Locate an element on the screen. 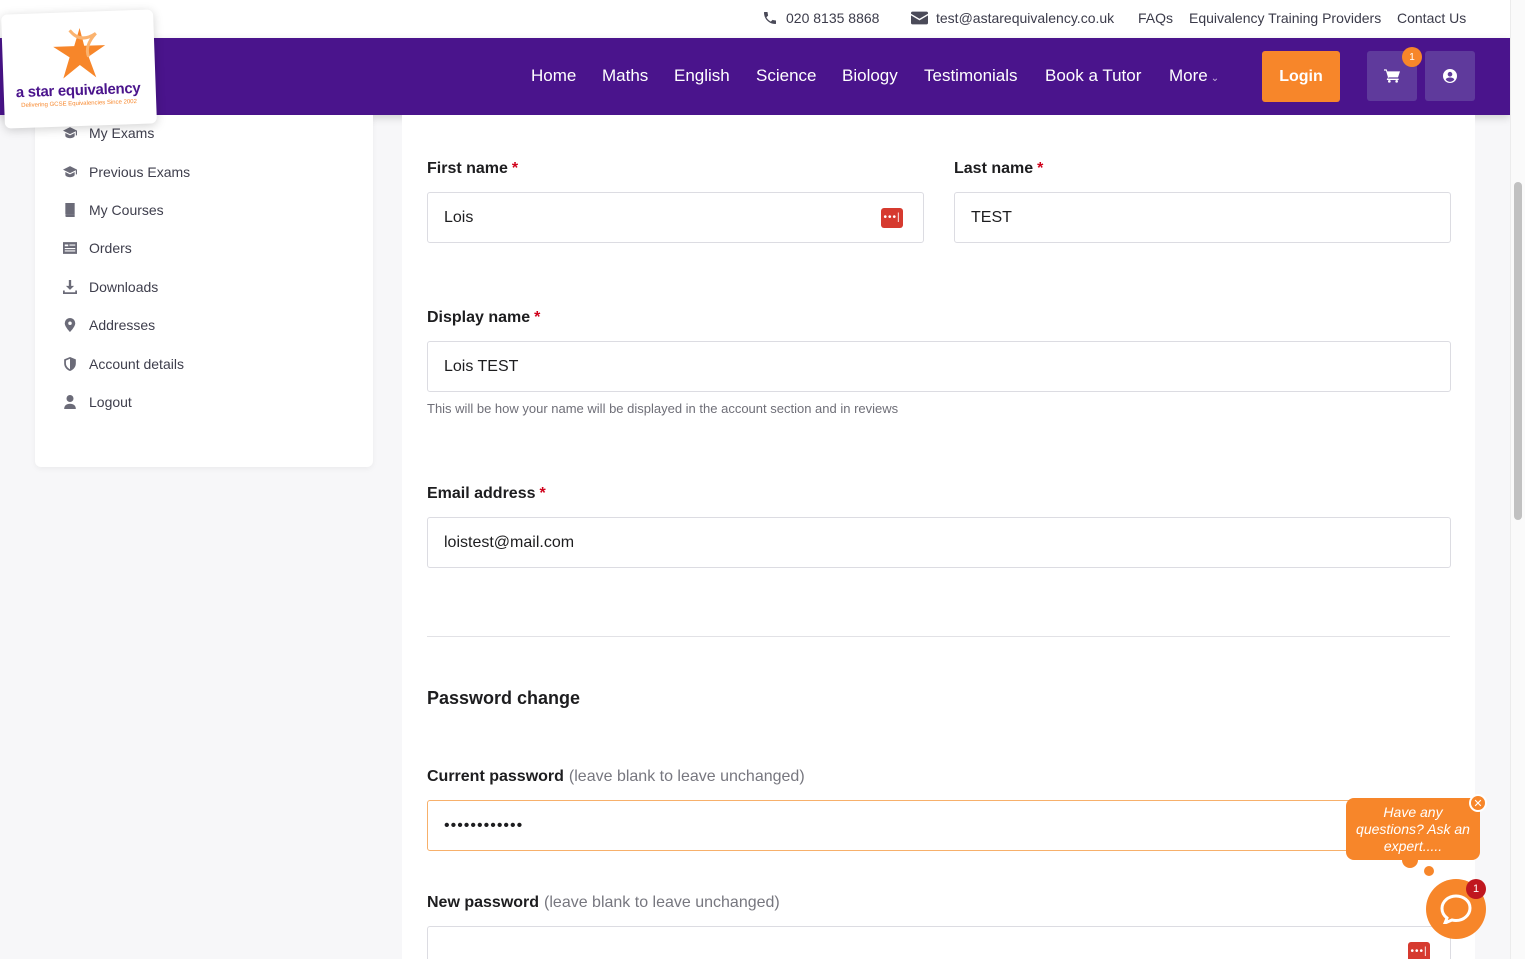 This screenshot has width=1525, height=959. sidebar-item-logout: Logout is located at coordinates (97, 402).